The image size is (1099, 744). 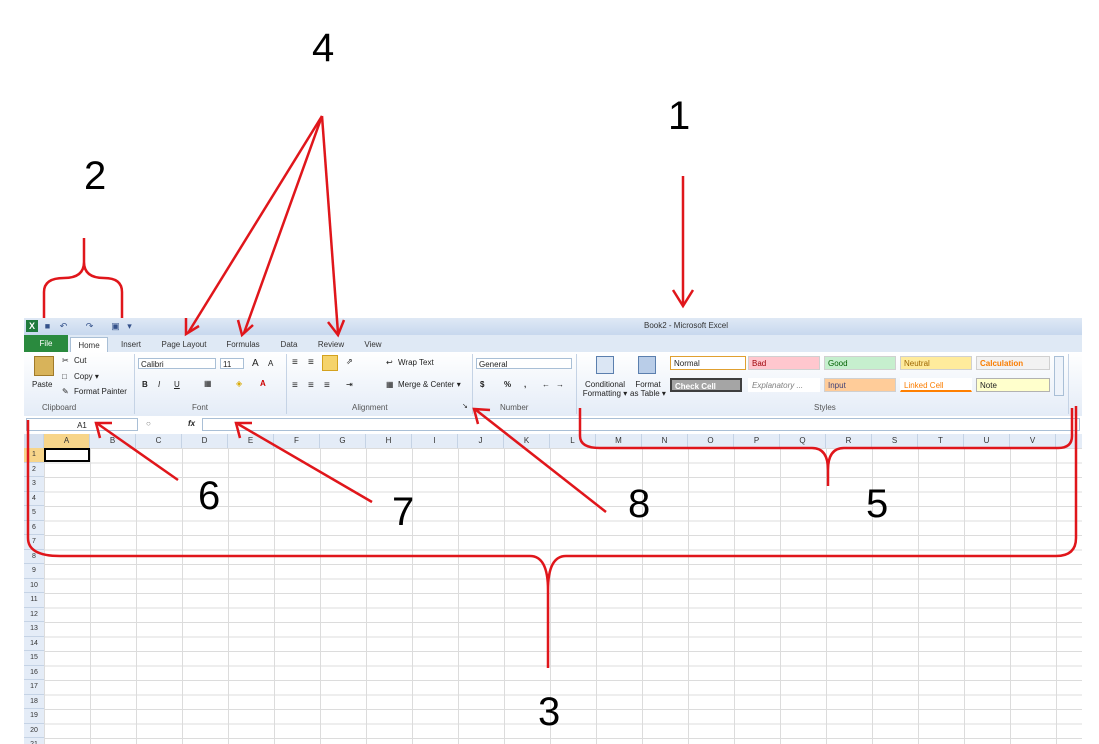 What do you see at coordinates (34, 571) in the screenshot?
I see `row-header: 9` at bounding box center [34, 571].